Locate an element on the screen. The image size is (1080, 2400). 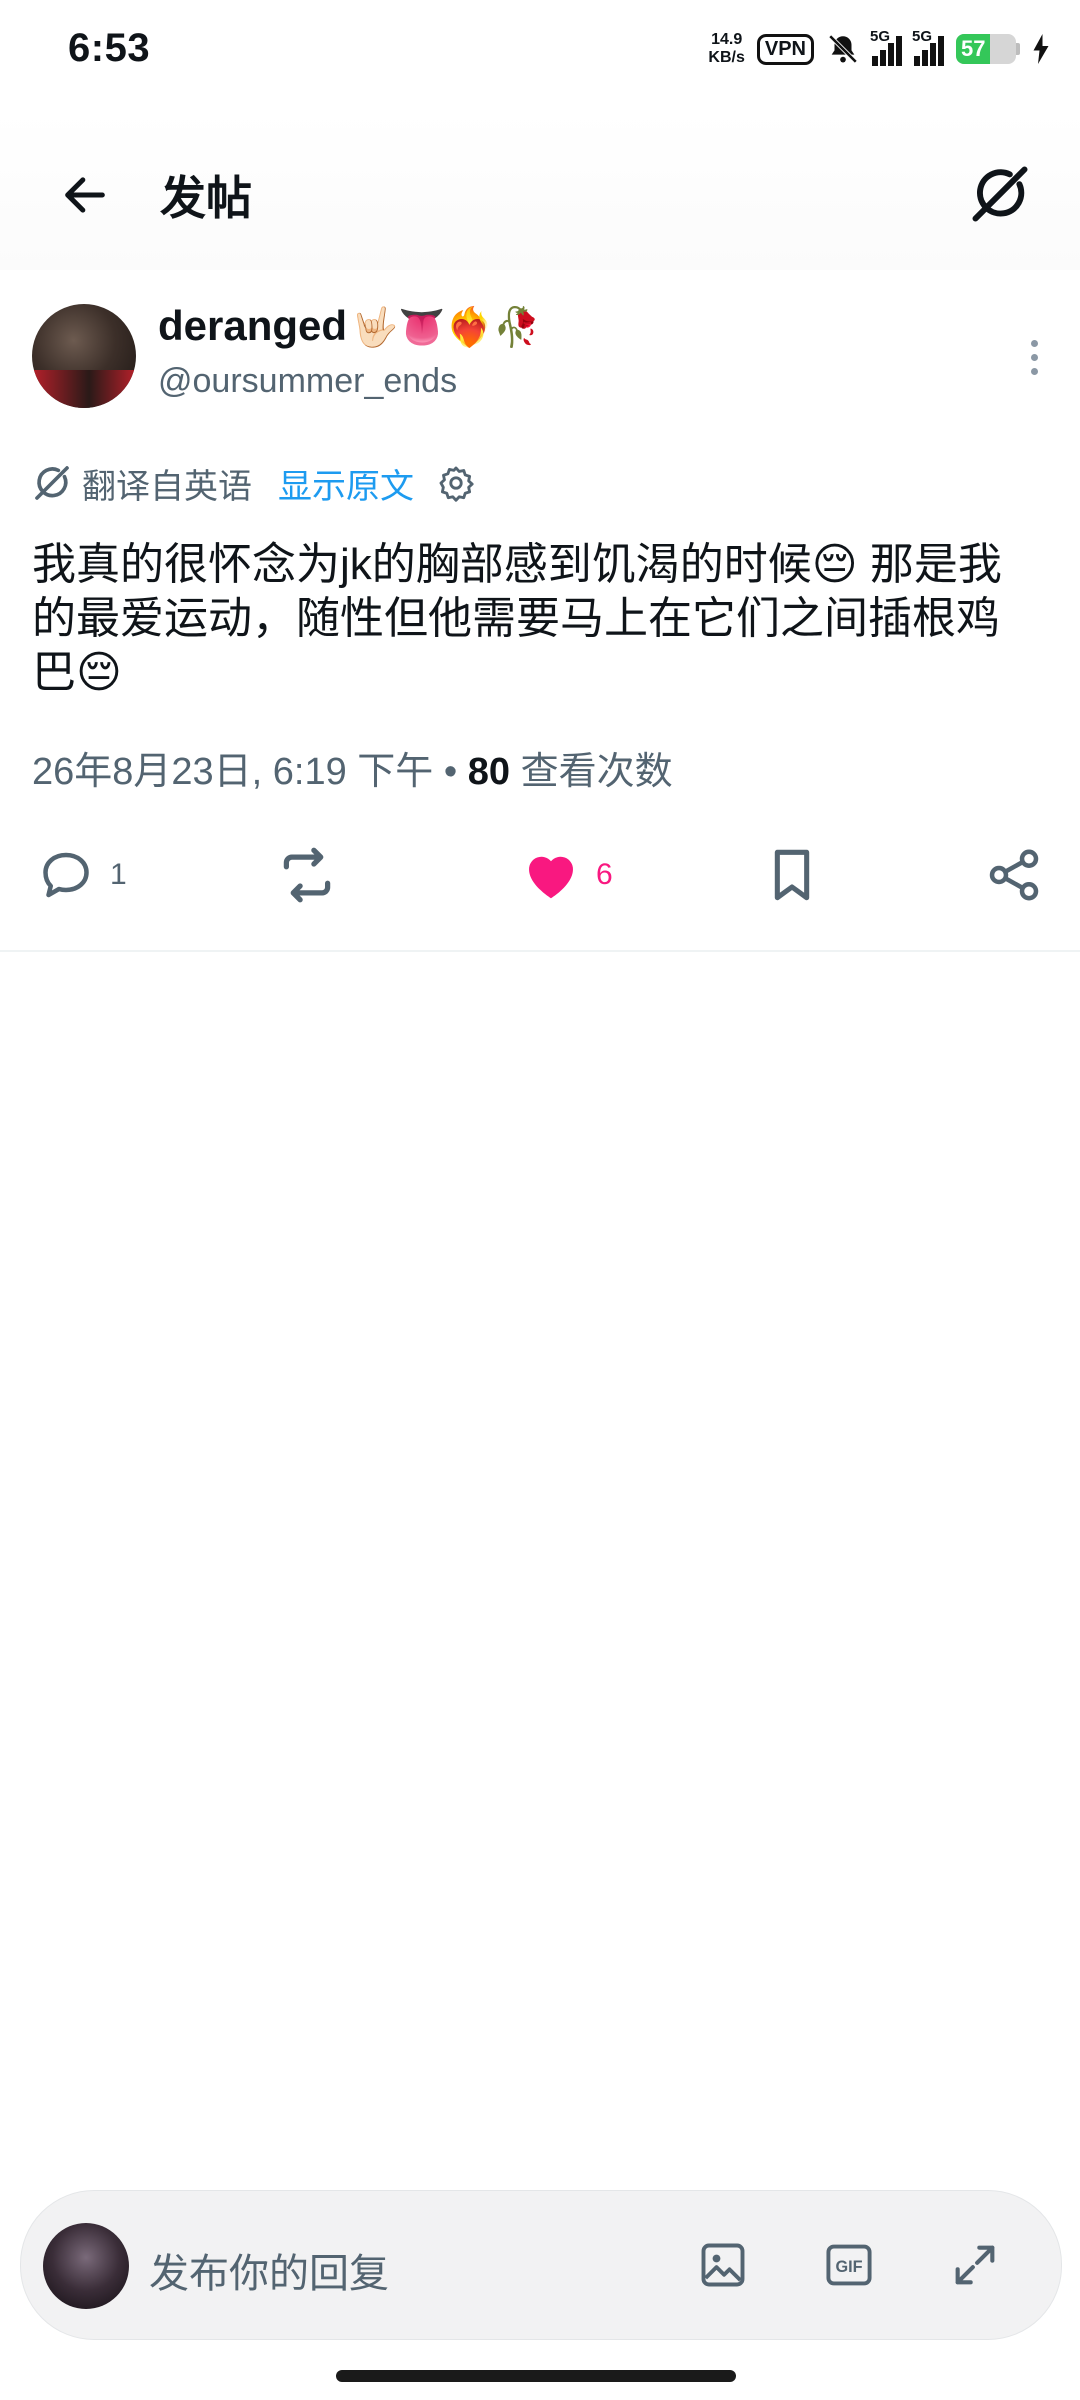
network-speed: 14.9 KB/s is located at coordinates (726, 49).